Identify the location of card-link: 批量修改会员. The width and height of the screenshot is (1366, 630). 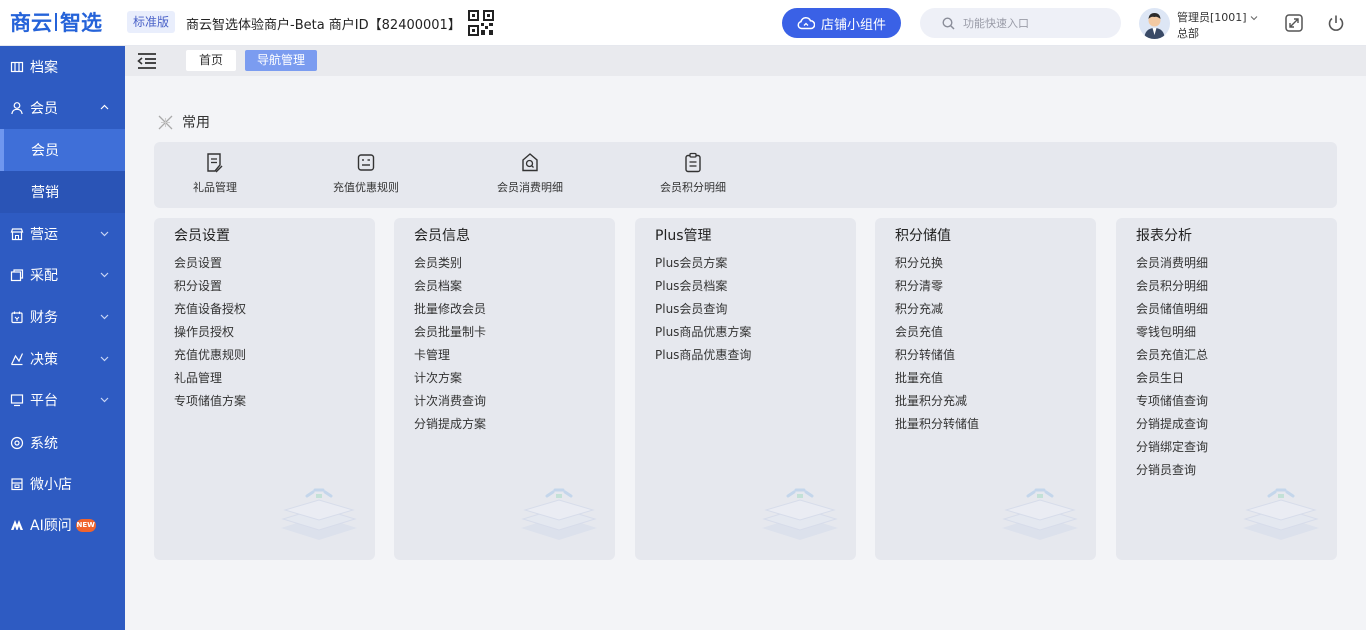
(450, 313).